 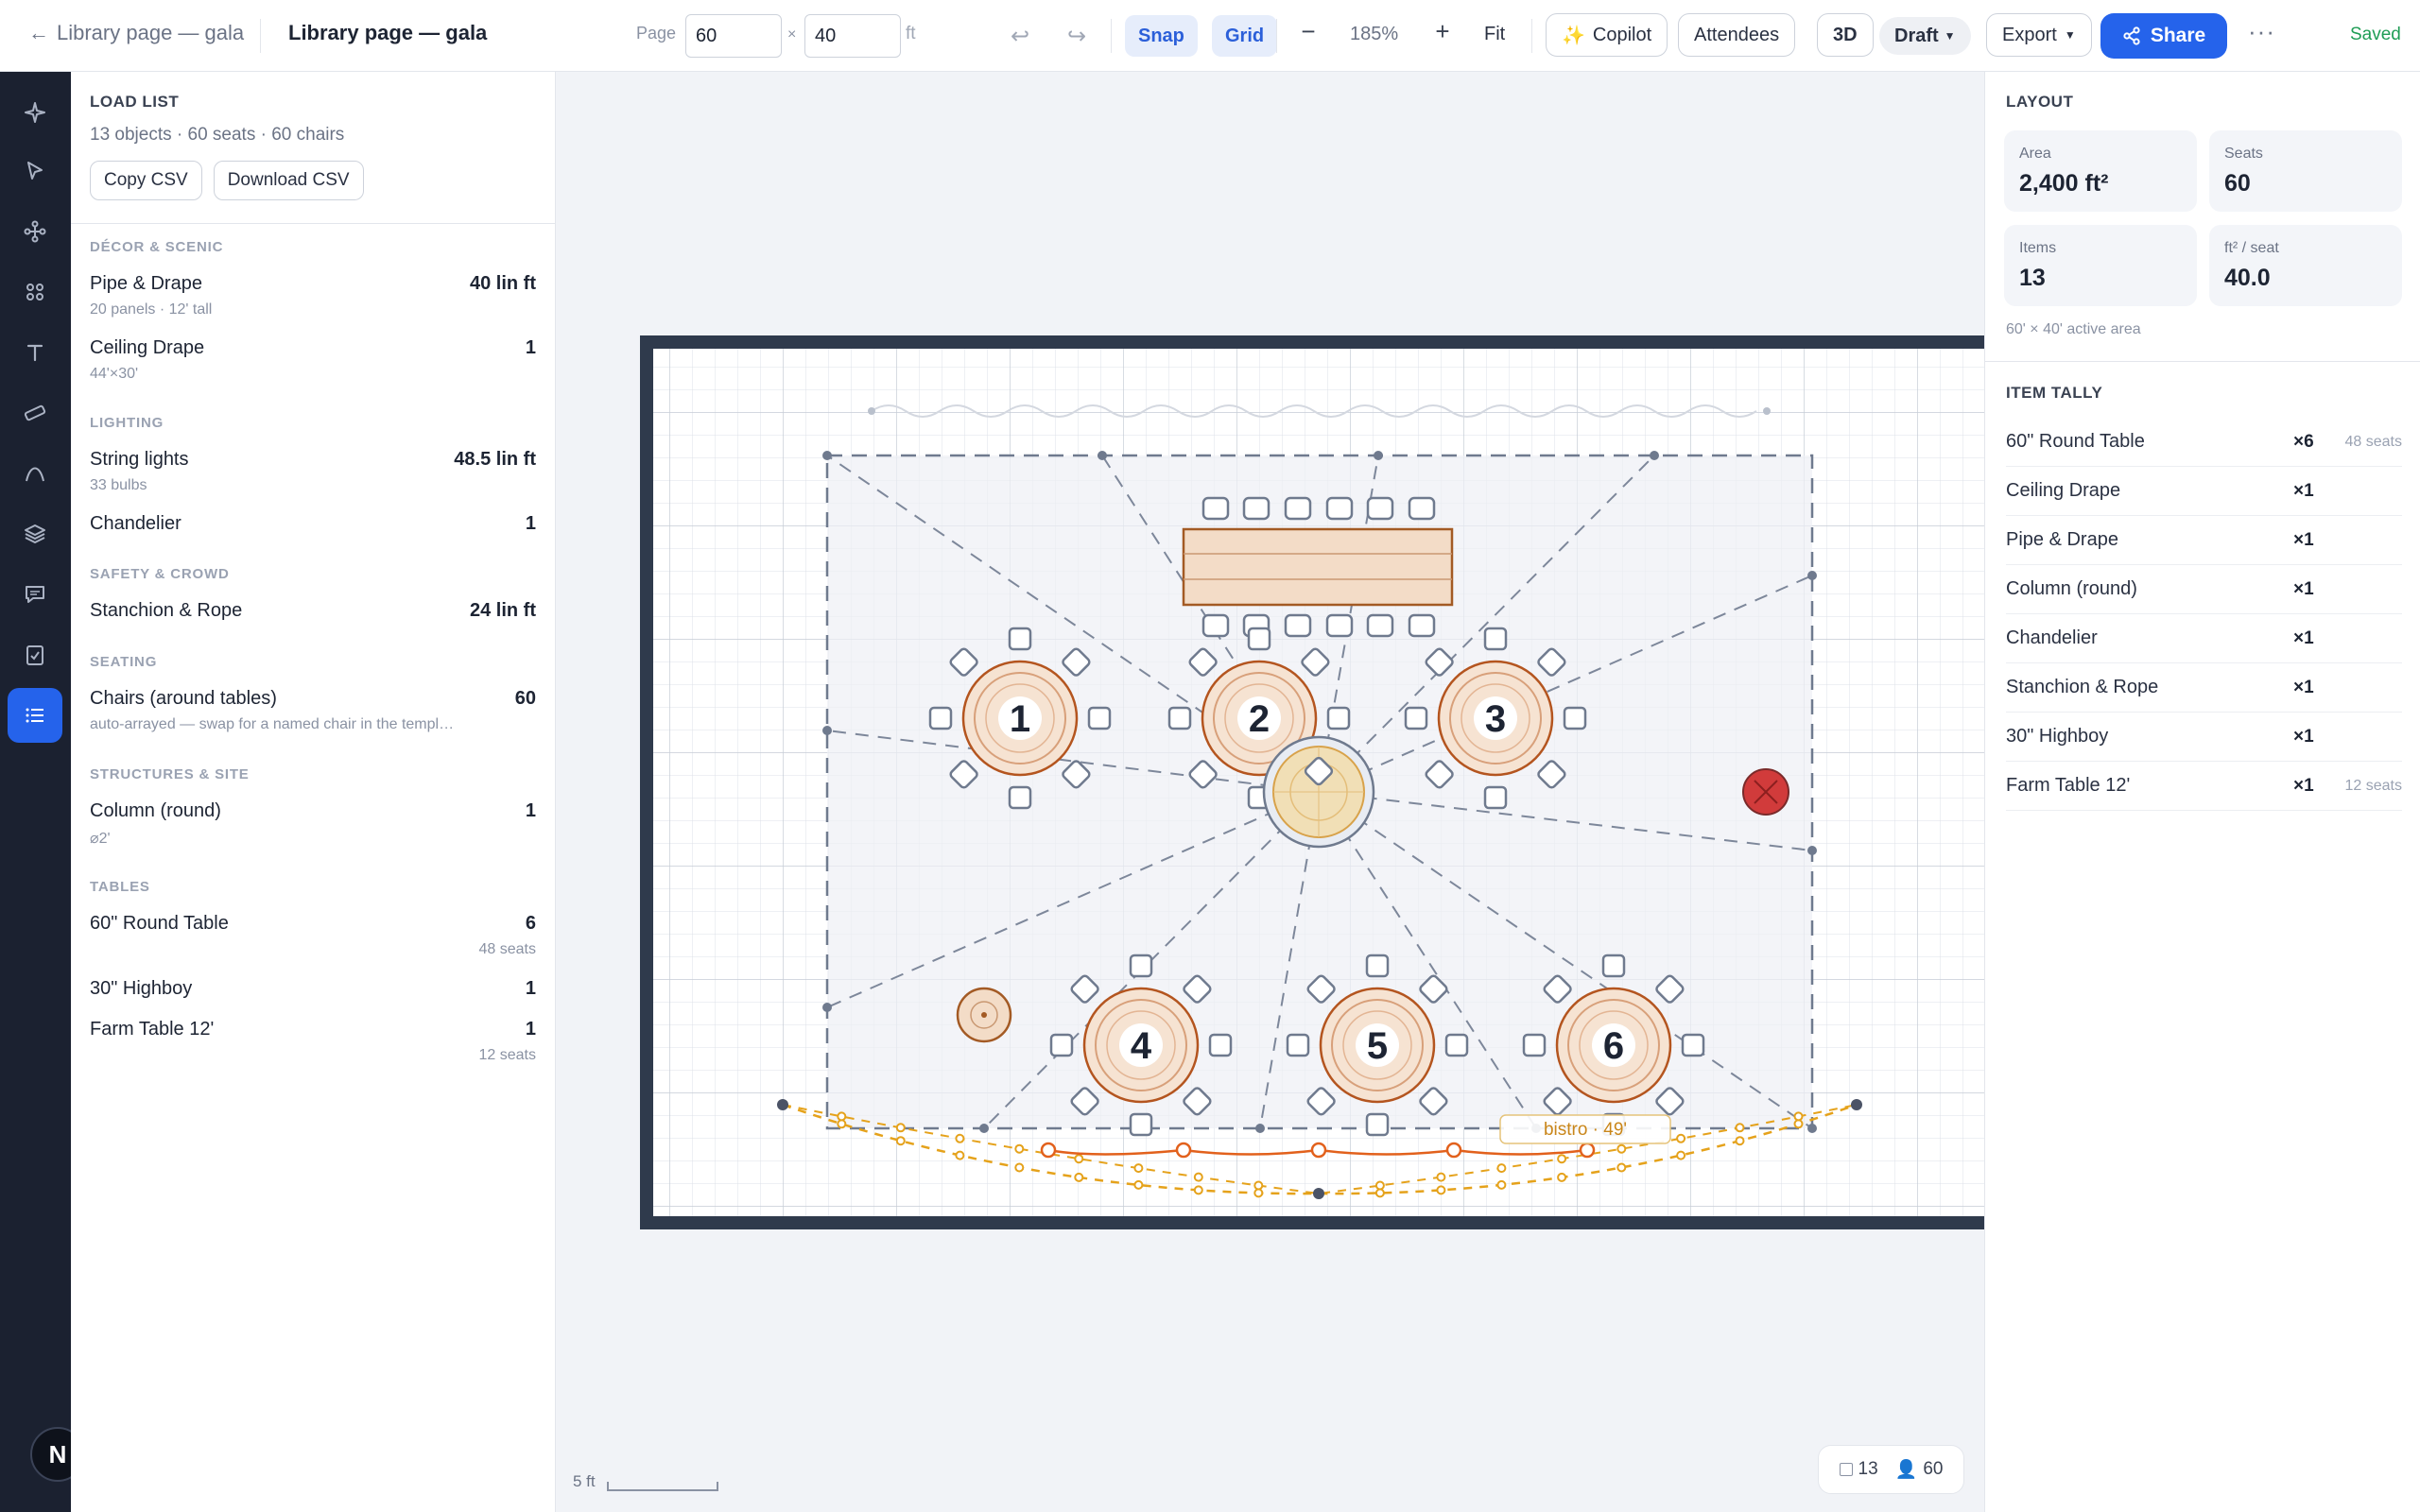 I want to click on layers-icon, so click(x=35, y=534).